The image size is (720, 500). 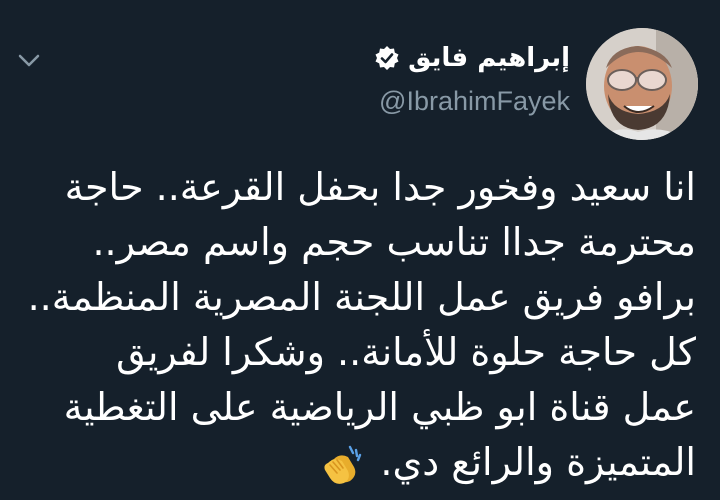 I want to click on author-name-row: إبراهيم فايق, so click(x=472, y=58).